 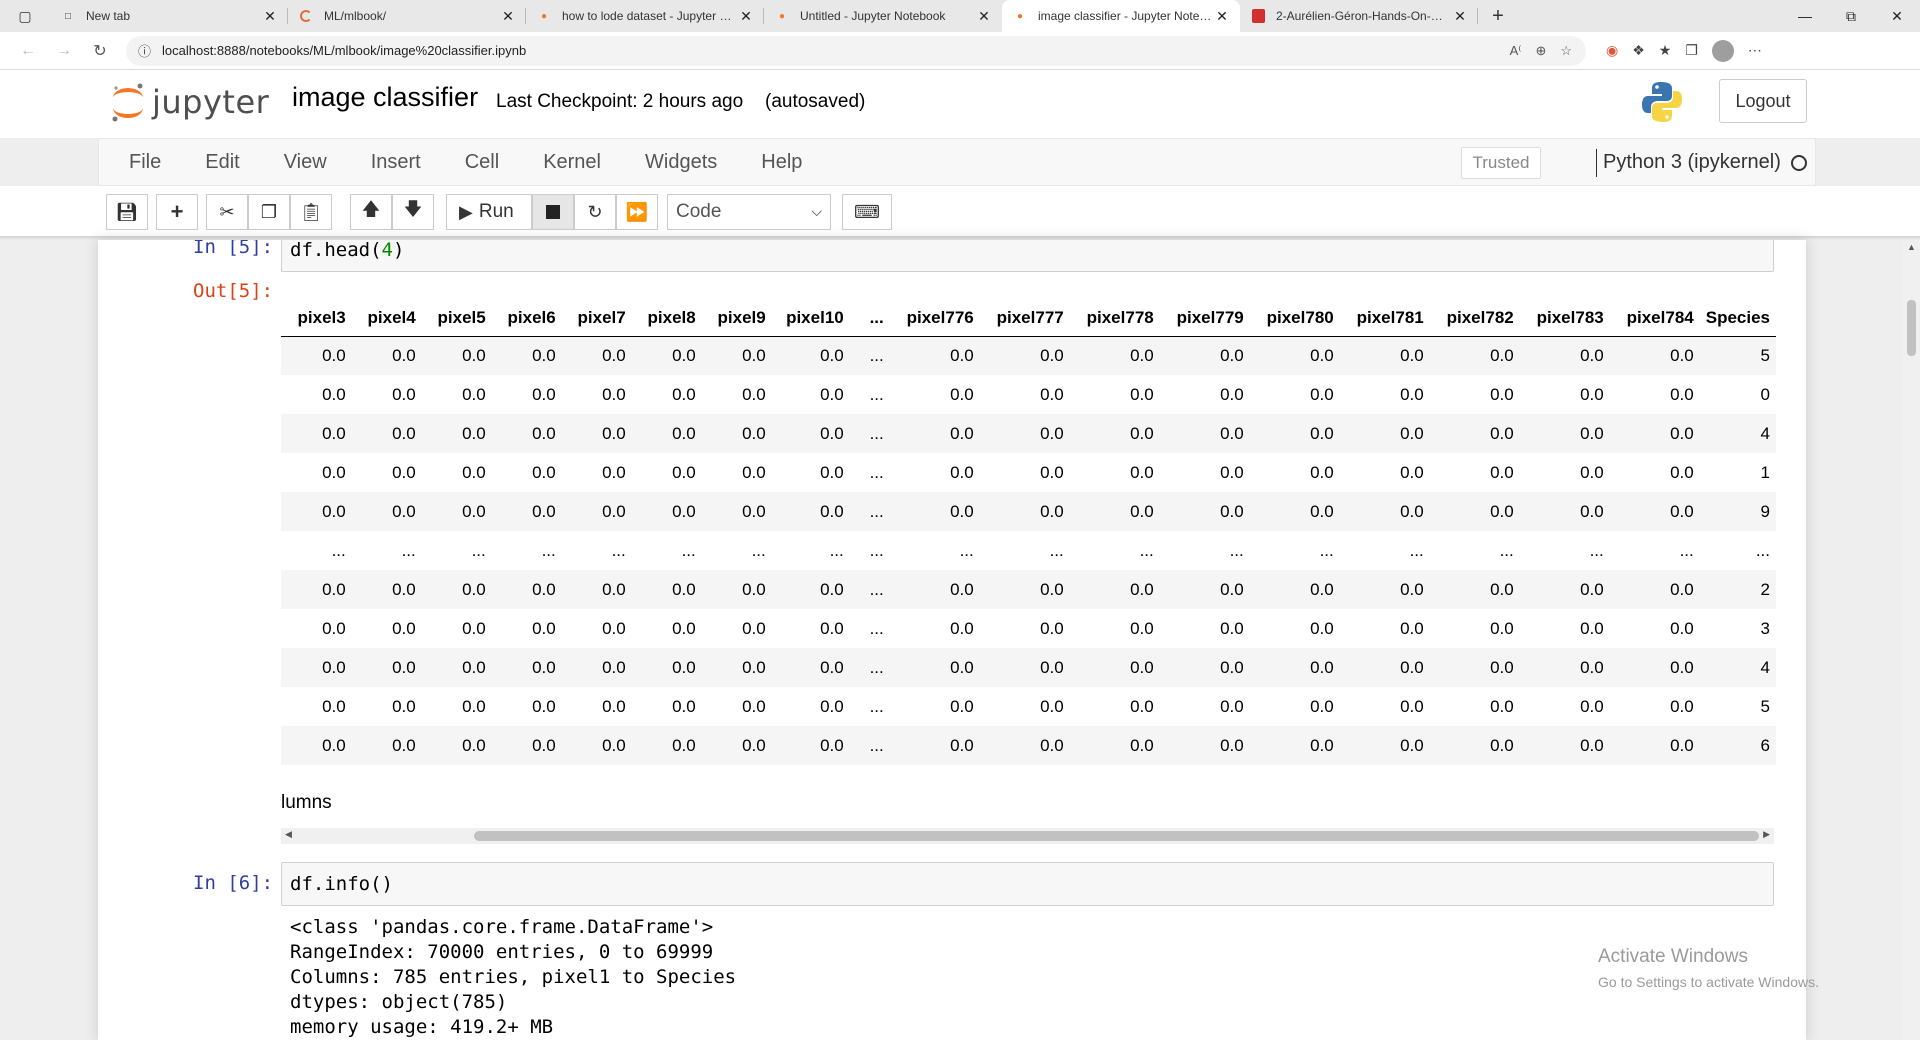 What do you see at coordinates (189, 102) in the screenshot?
I see `jupyter-logo: jupyter` at bounding box center [189, 102].